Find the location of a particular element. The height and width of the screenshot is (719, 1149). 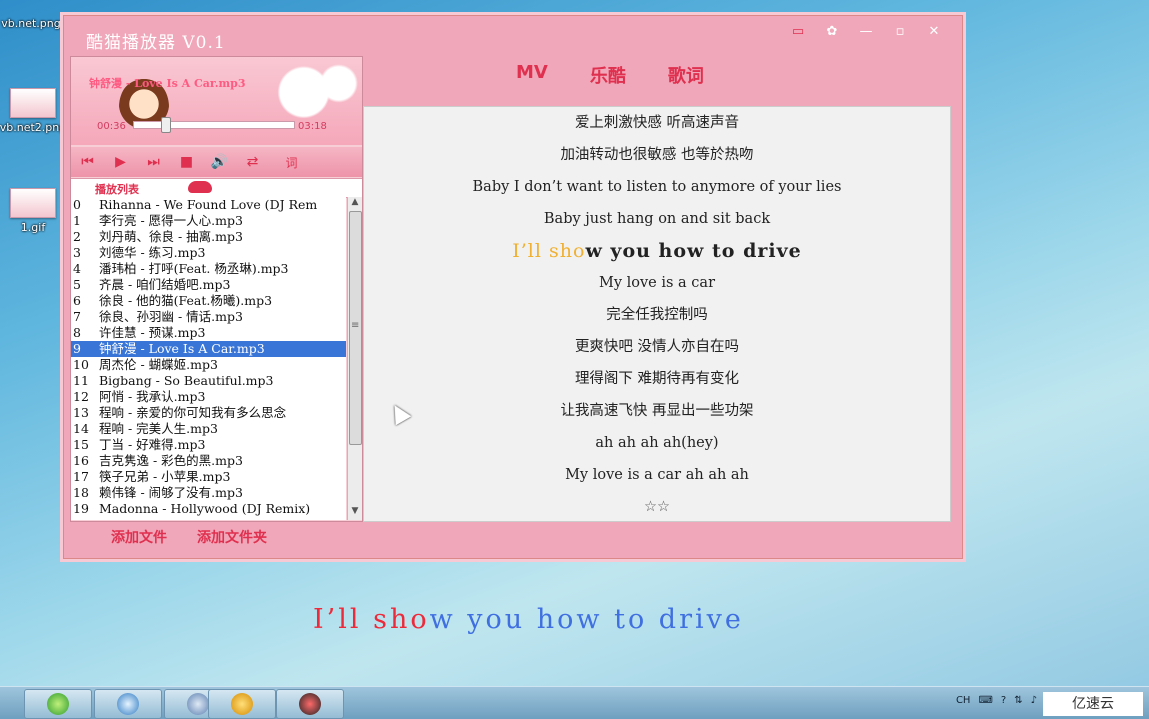

playlist-row: 11 Bigbang - So Beautiful.mp3 is located at coordinates (208, 381).